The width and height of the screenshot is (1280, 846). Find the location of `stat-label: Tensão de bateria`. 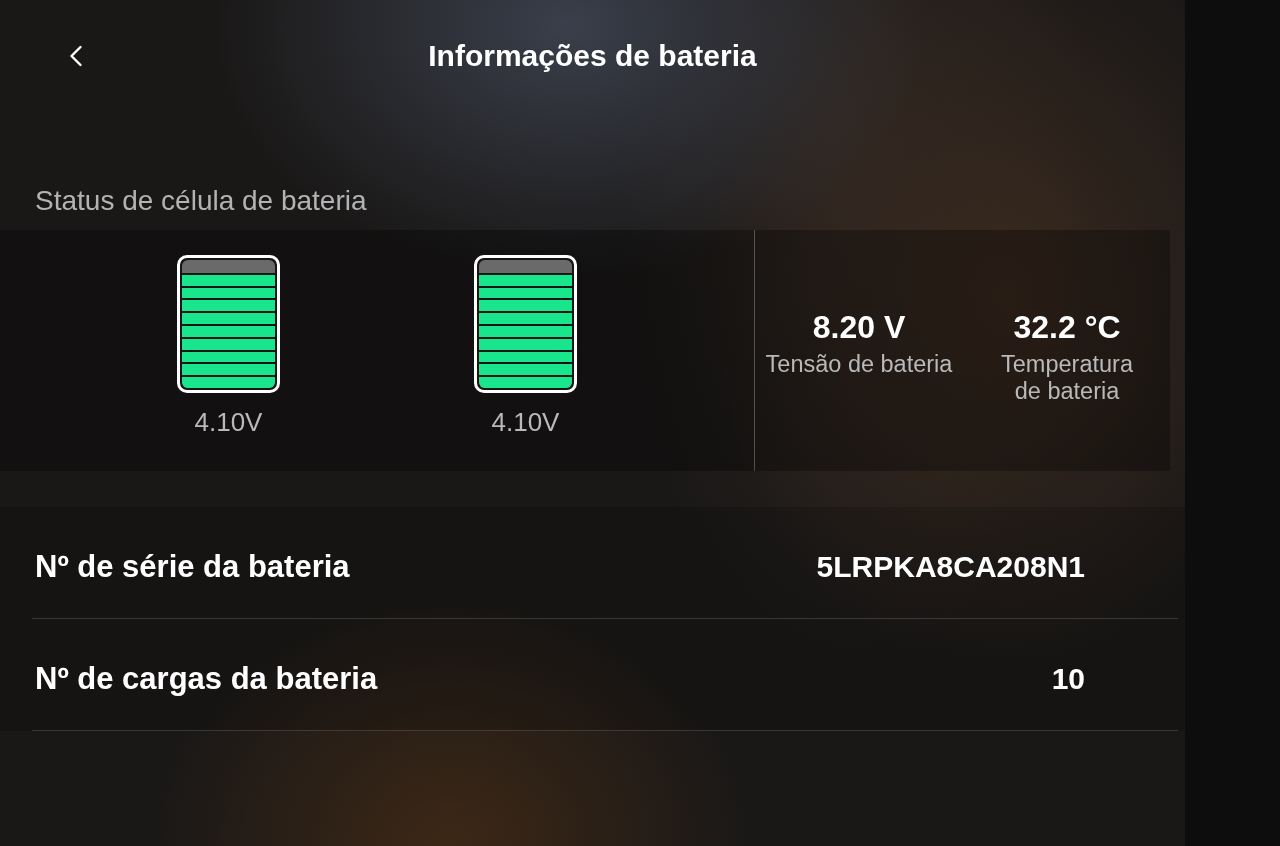

stat-label: Tensão de bateria is located at coordinates (859, 364).